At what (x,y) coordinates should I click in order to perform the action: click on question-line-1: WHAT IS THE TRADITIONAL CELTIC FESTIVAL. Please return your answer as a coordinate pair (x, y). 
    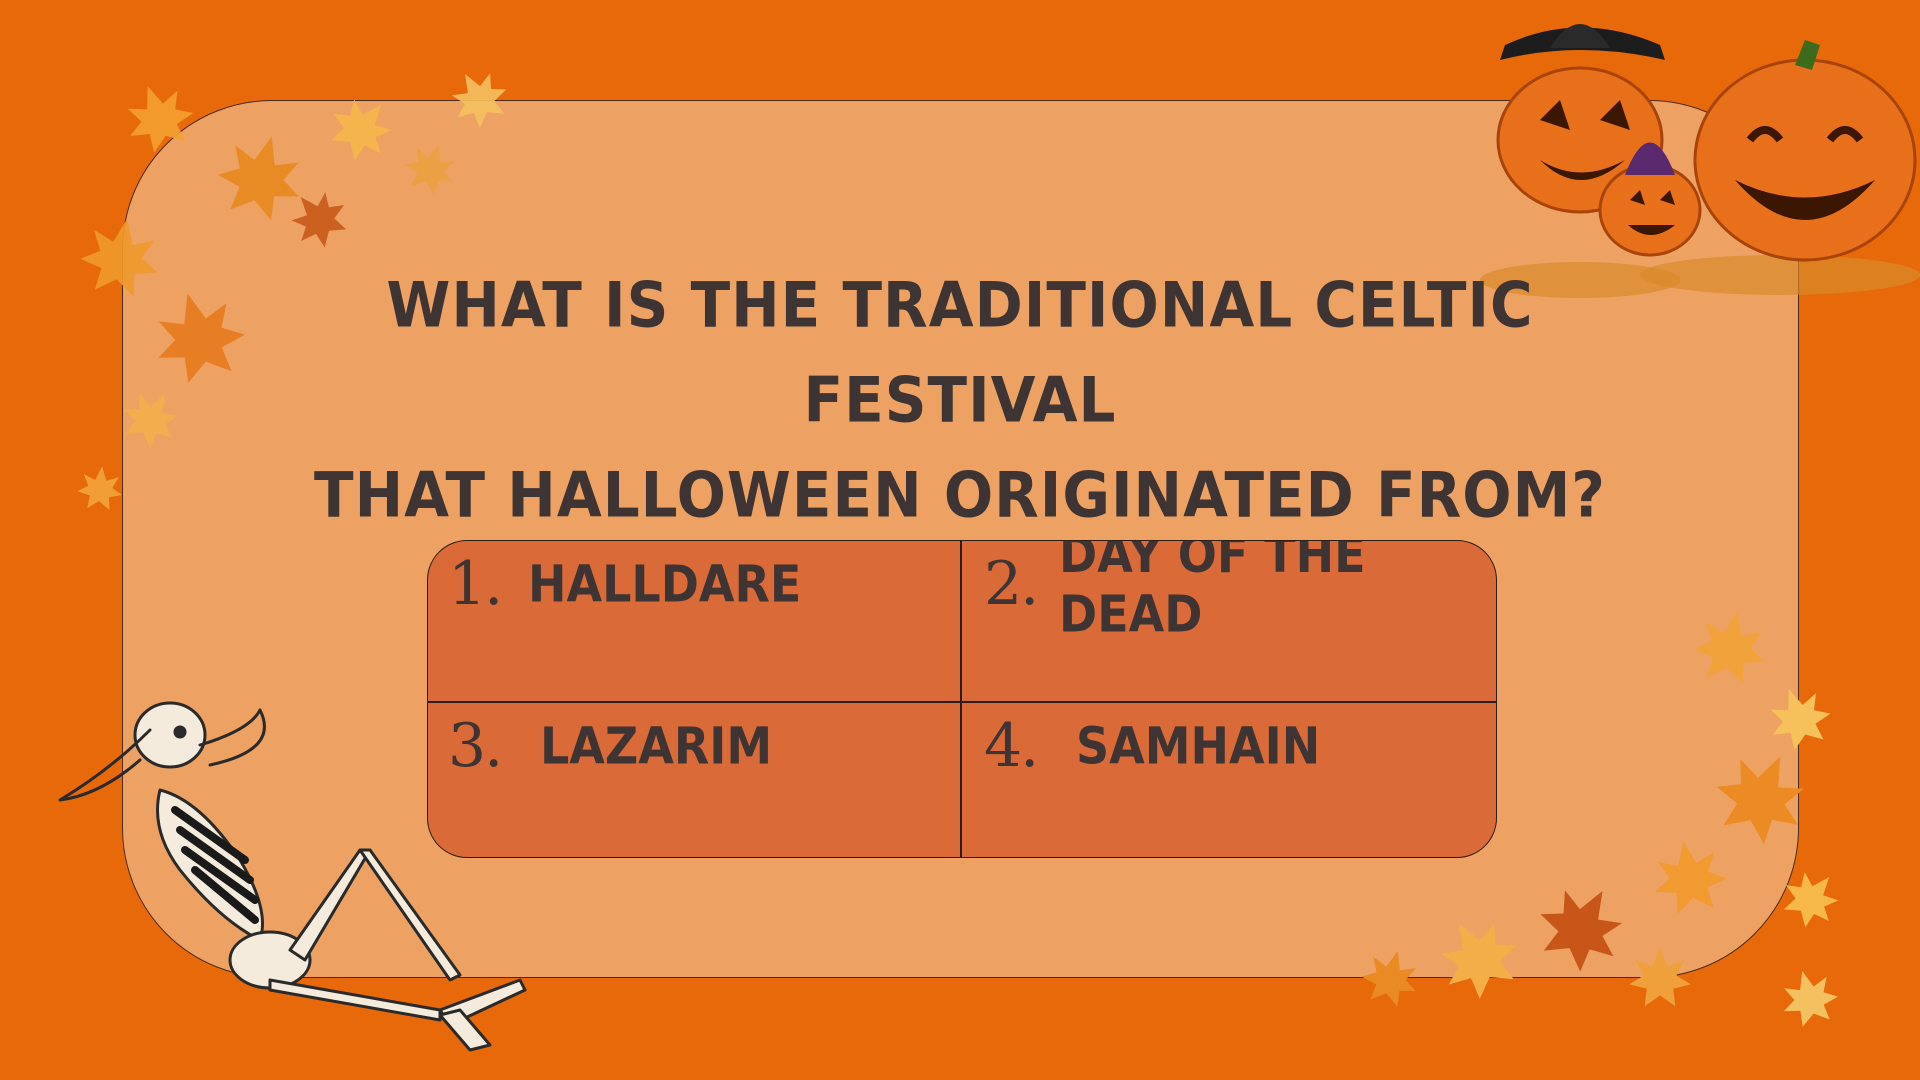
    Looking at the image, I should click on (960, 352).